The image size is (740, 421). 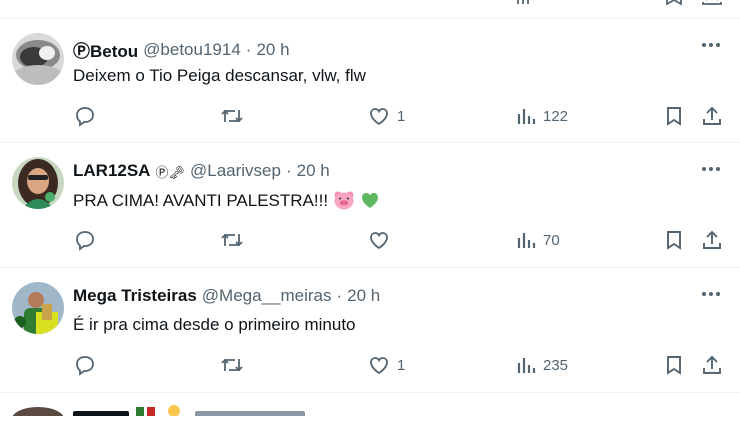 I want to click on views-button: 235, so click(x=542, y=365).